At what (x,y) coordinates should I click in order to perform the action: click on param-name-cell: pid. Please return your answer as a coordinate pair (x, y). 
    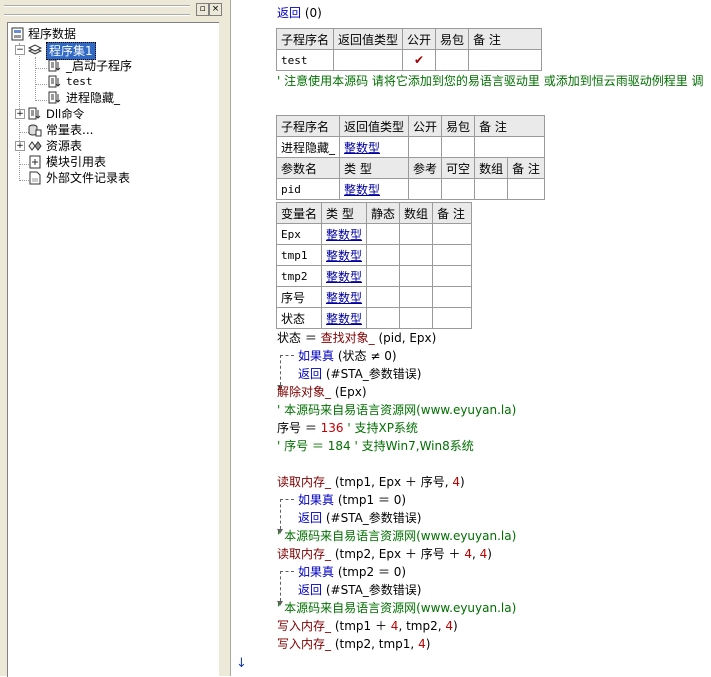
    Looking at the image, I should click on (308, 189).